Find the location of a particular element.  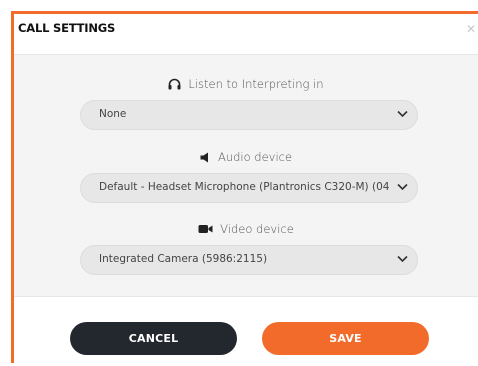

save-button: SAVE is located at coordinates (345, 338).